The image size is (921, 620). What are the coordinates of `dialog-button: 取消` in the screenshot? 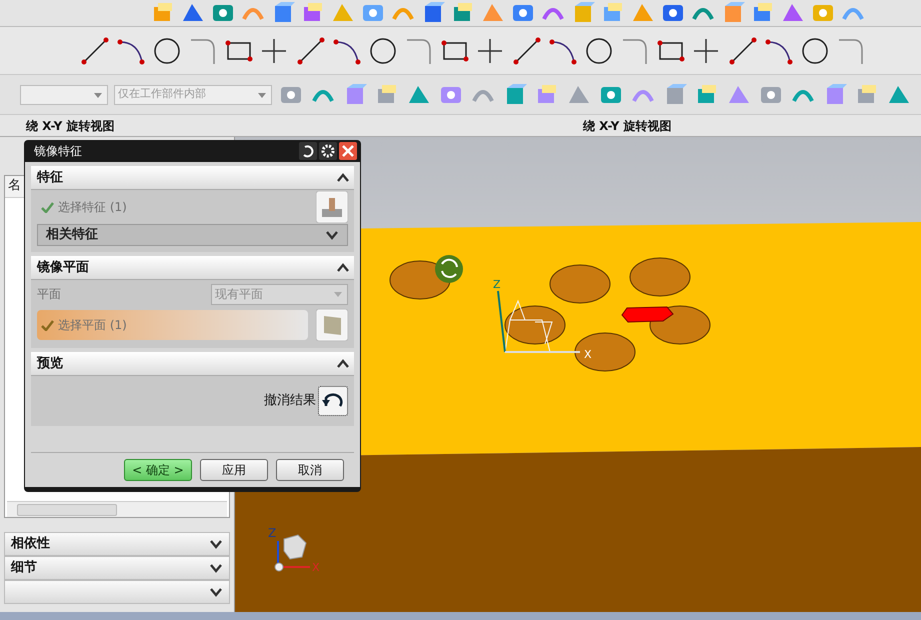 It's located at (310, 470).